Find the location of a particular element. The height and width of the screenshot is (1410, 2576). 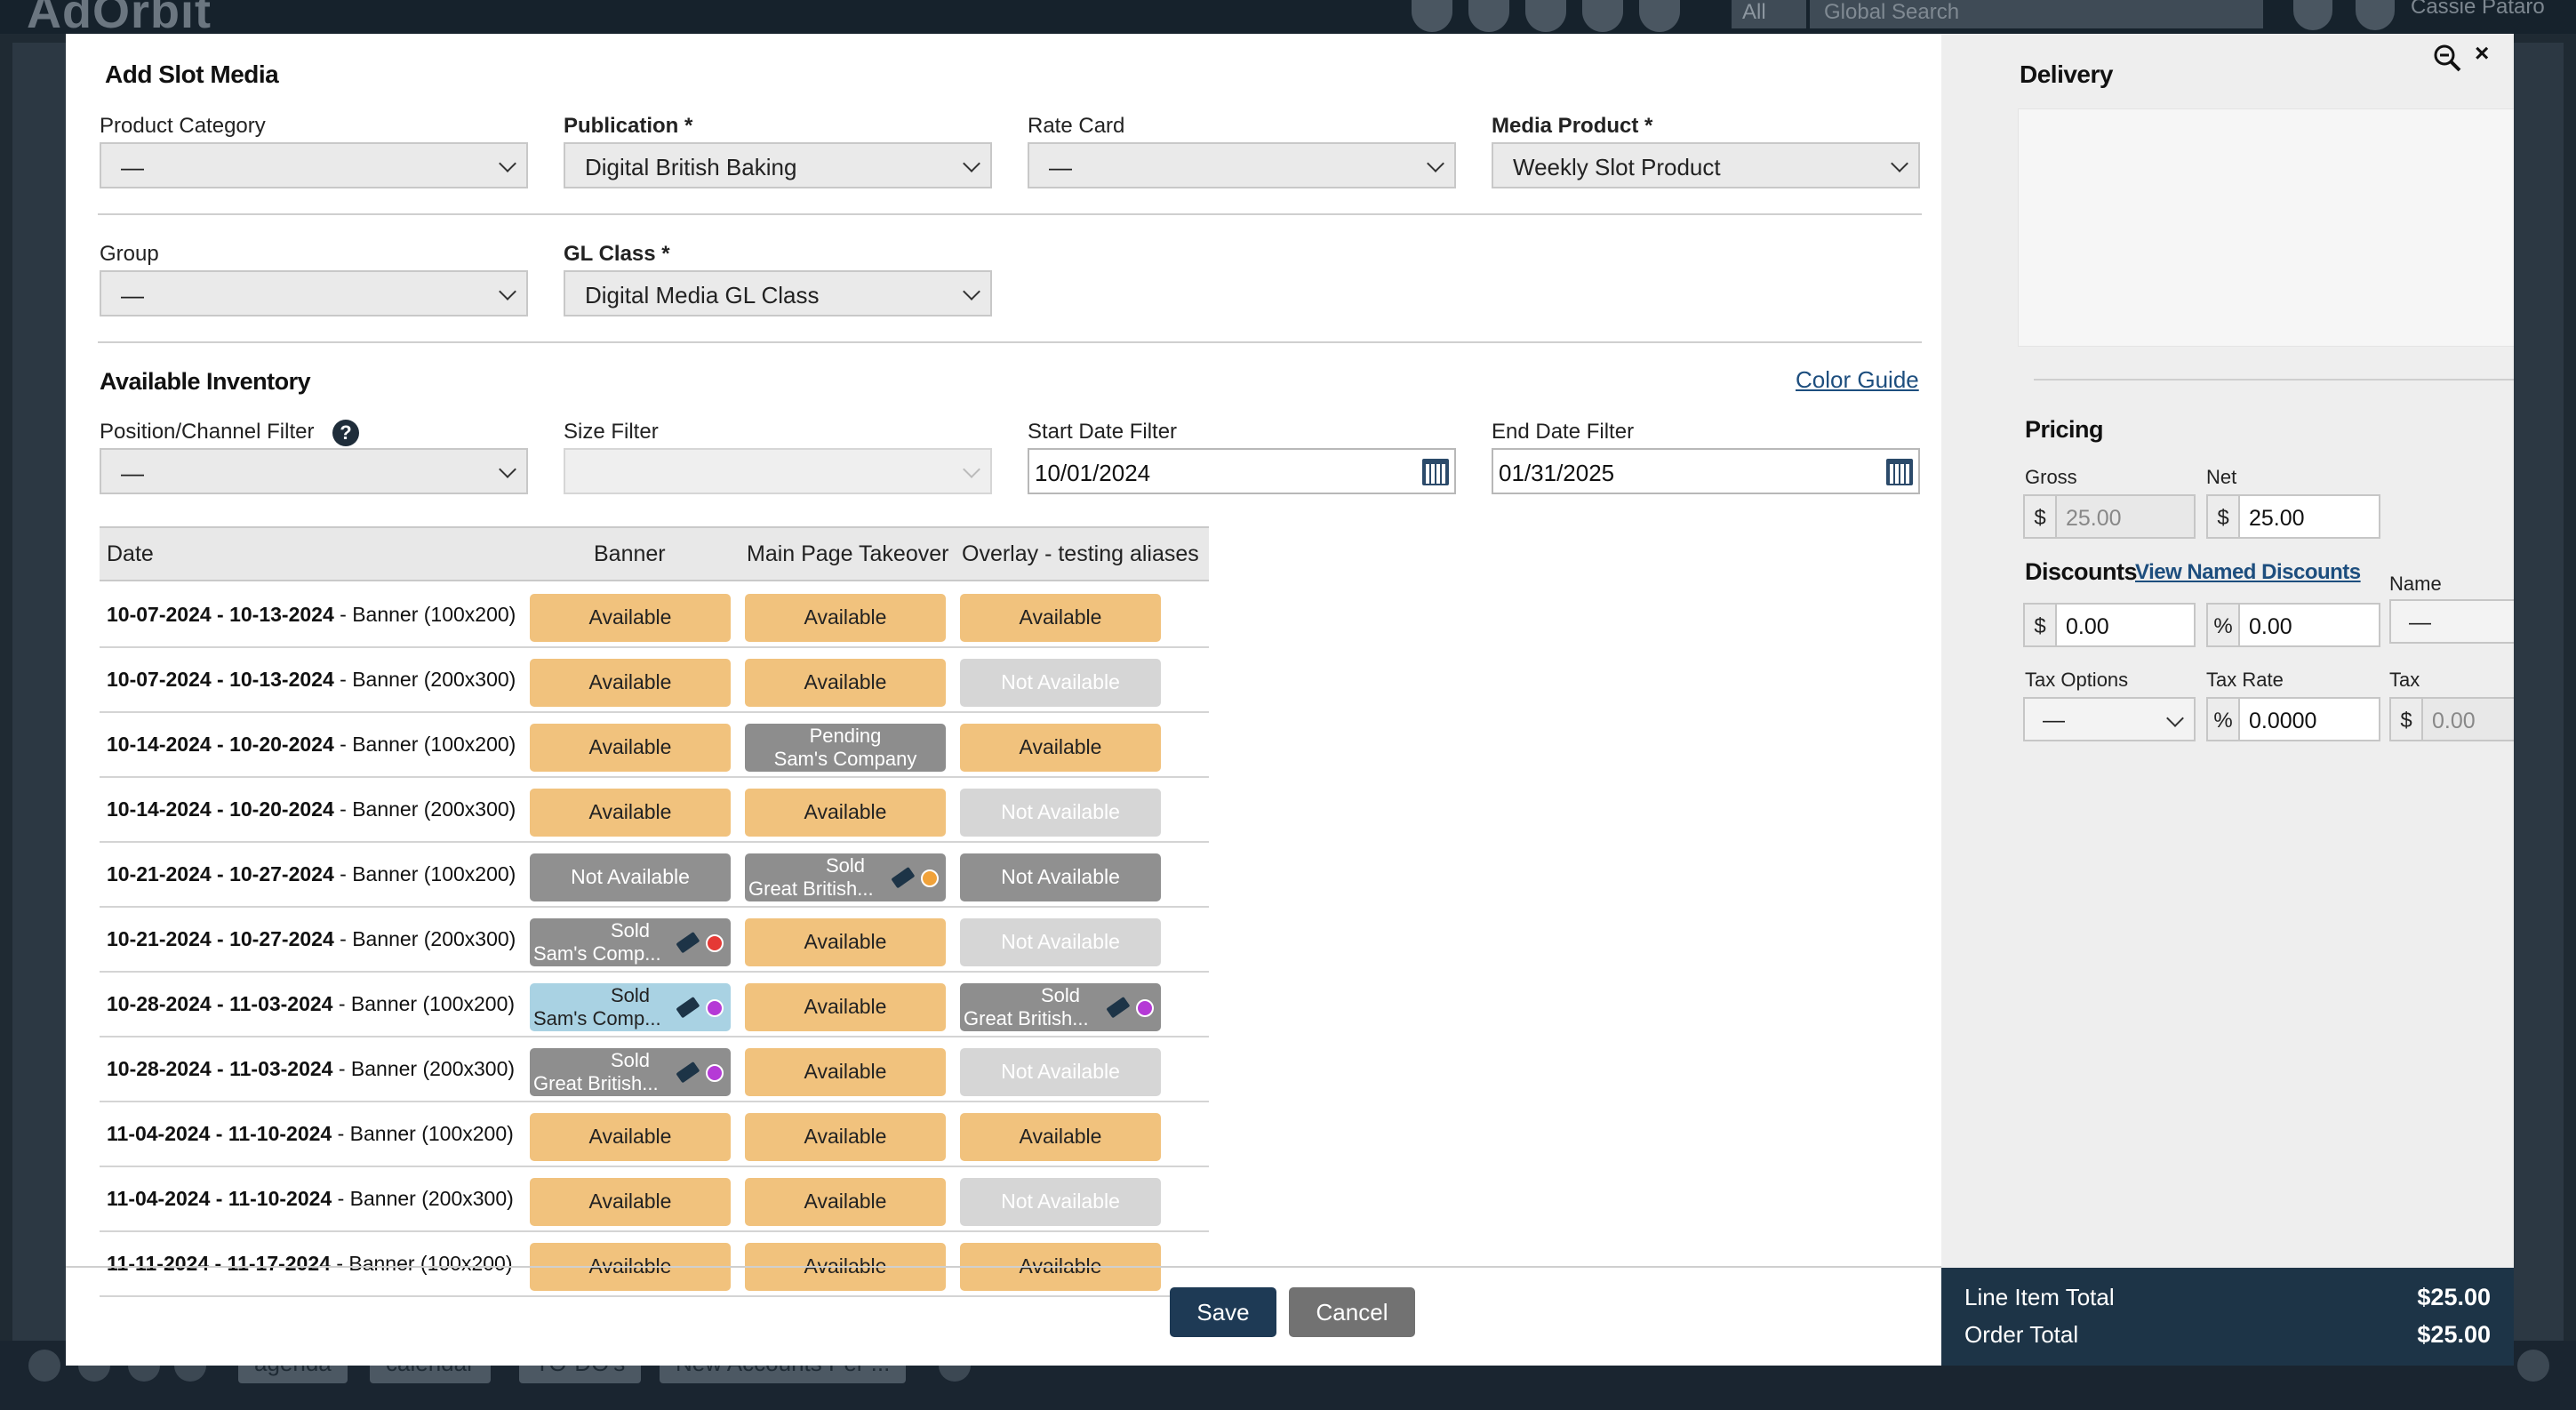

rate-card-select: — is located at coordinates (1242, 165).